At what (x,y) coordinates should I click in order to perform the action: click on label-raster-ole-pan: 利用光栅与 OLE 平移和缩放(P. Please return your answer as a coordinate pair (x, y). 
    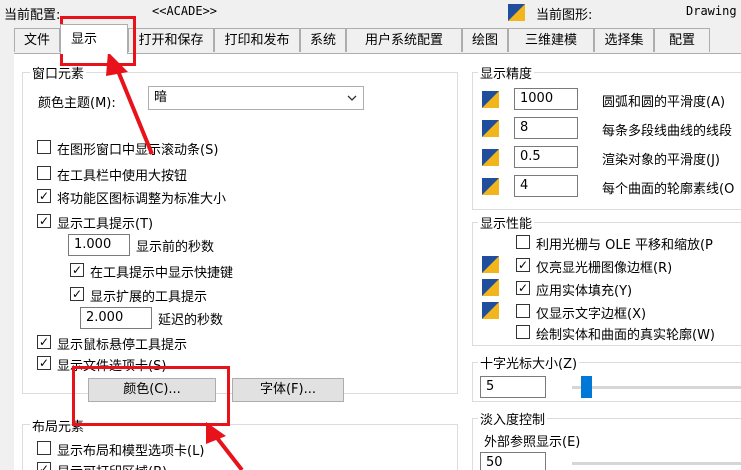
    Looking at the image, I should click on (624, 245).